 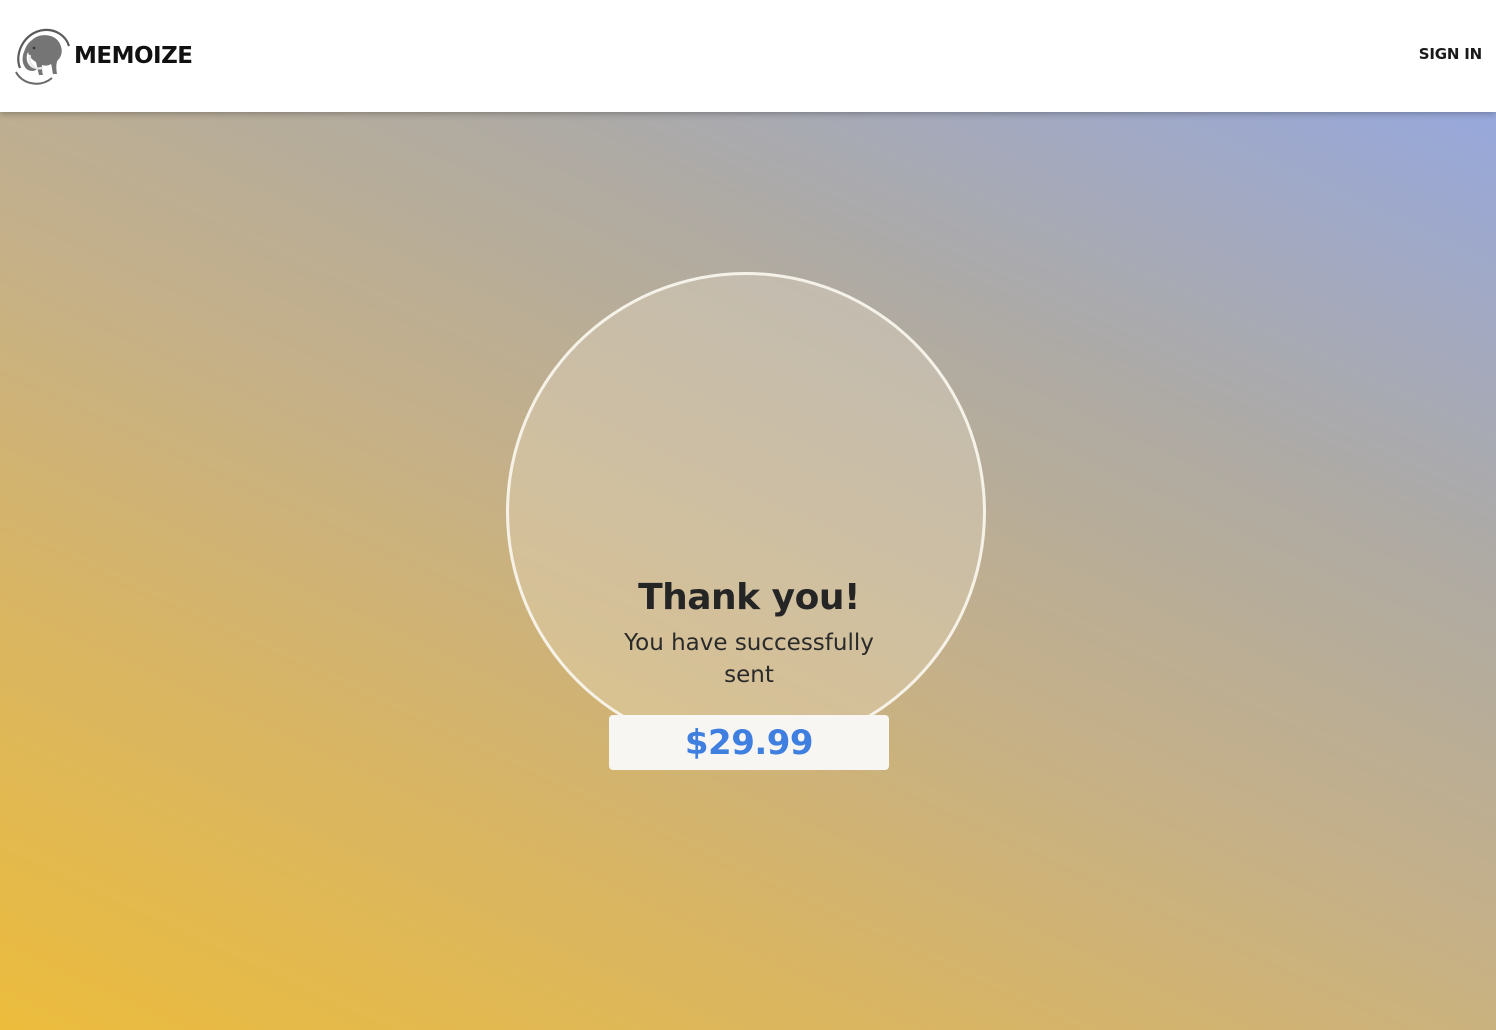 I want to click on thank-you-heading: Thank you!, so click(x=749, y=597).